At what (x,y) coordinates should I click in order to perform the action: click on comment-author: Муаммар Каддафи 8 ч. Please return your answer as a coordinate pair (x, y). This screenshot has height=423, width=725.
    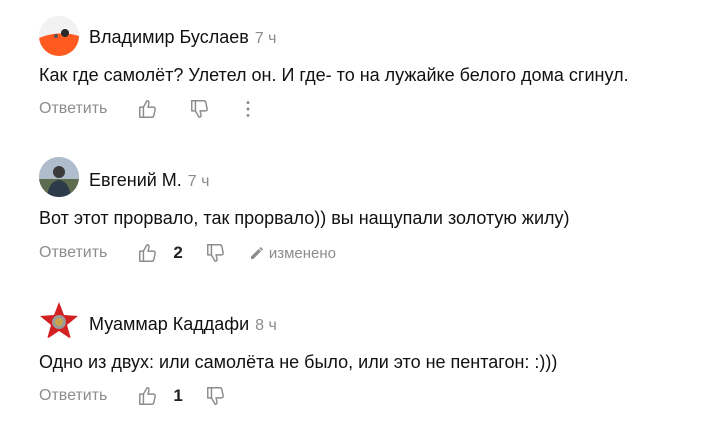
    Looking at the image, I should click on (183, 324).